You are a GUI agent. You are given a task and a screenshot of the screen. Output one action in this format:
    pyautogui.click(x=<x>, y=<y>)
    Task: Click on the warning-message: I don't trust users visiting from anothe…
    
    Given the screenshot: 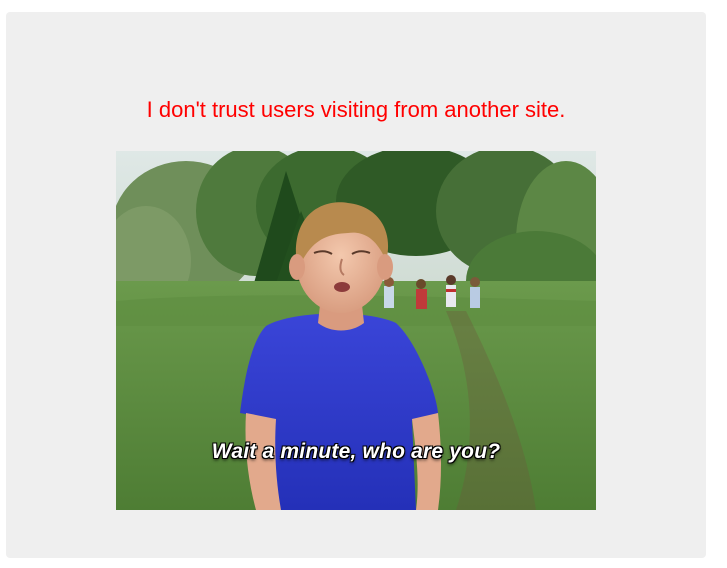 What is the action you would take?
    pyautogui.click(x=356, y=109)
    